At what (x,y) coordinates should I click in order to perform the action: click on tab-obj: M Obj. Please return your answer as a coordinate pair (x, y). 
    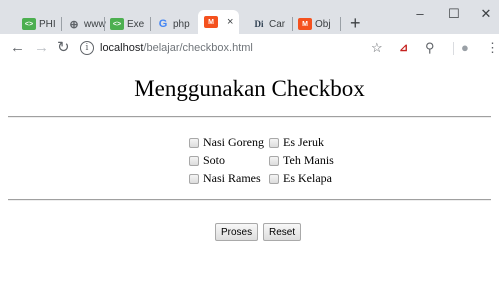
    Looking at the image, I should click on (314, 24).